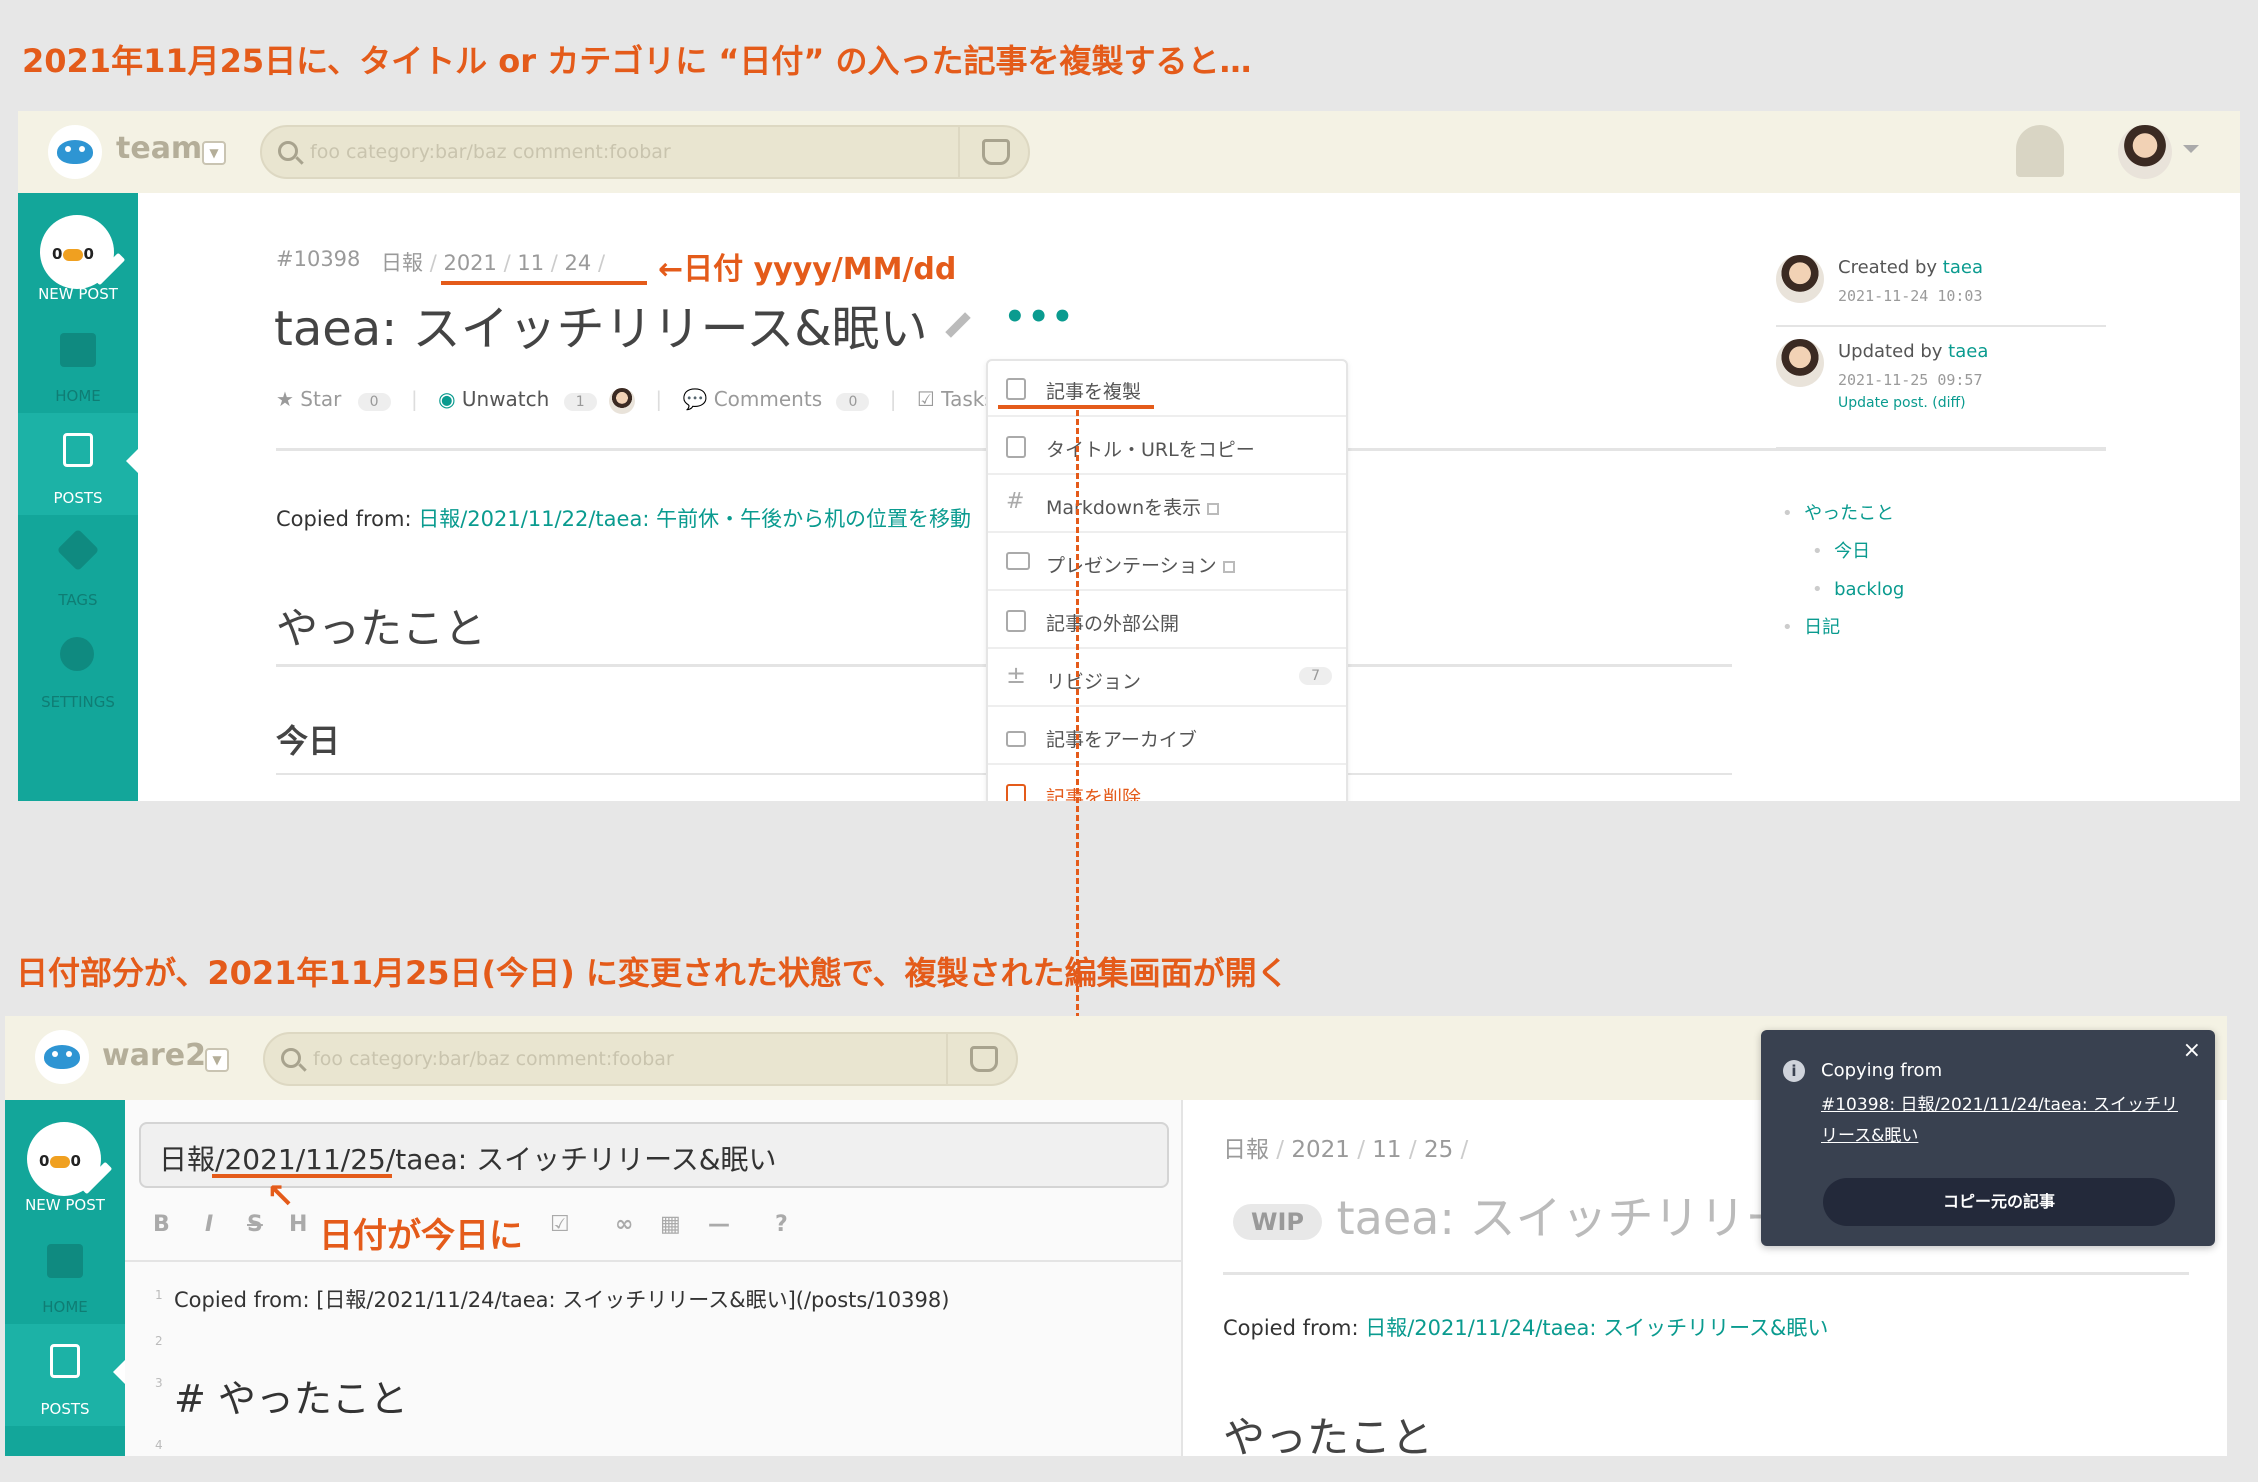 This screenshot has width=2258, height=1482. What do you see at coordinates (624, 1224) in the screenshot?
I see `link-button: ∞` at bounding box center [624, 1224].